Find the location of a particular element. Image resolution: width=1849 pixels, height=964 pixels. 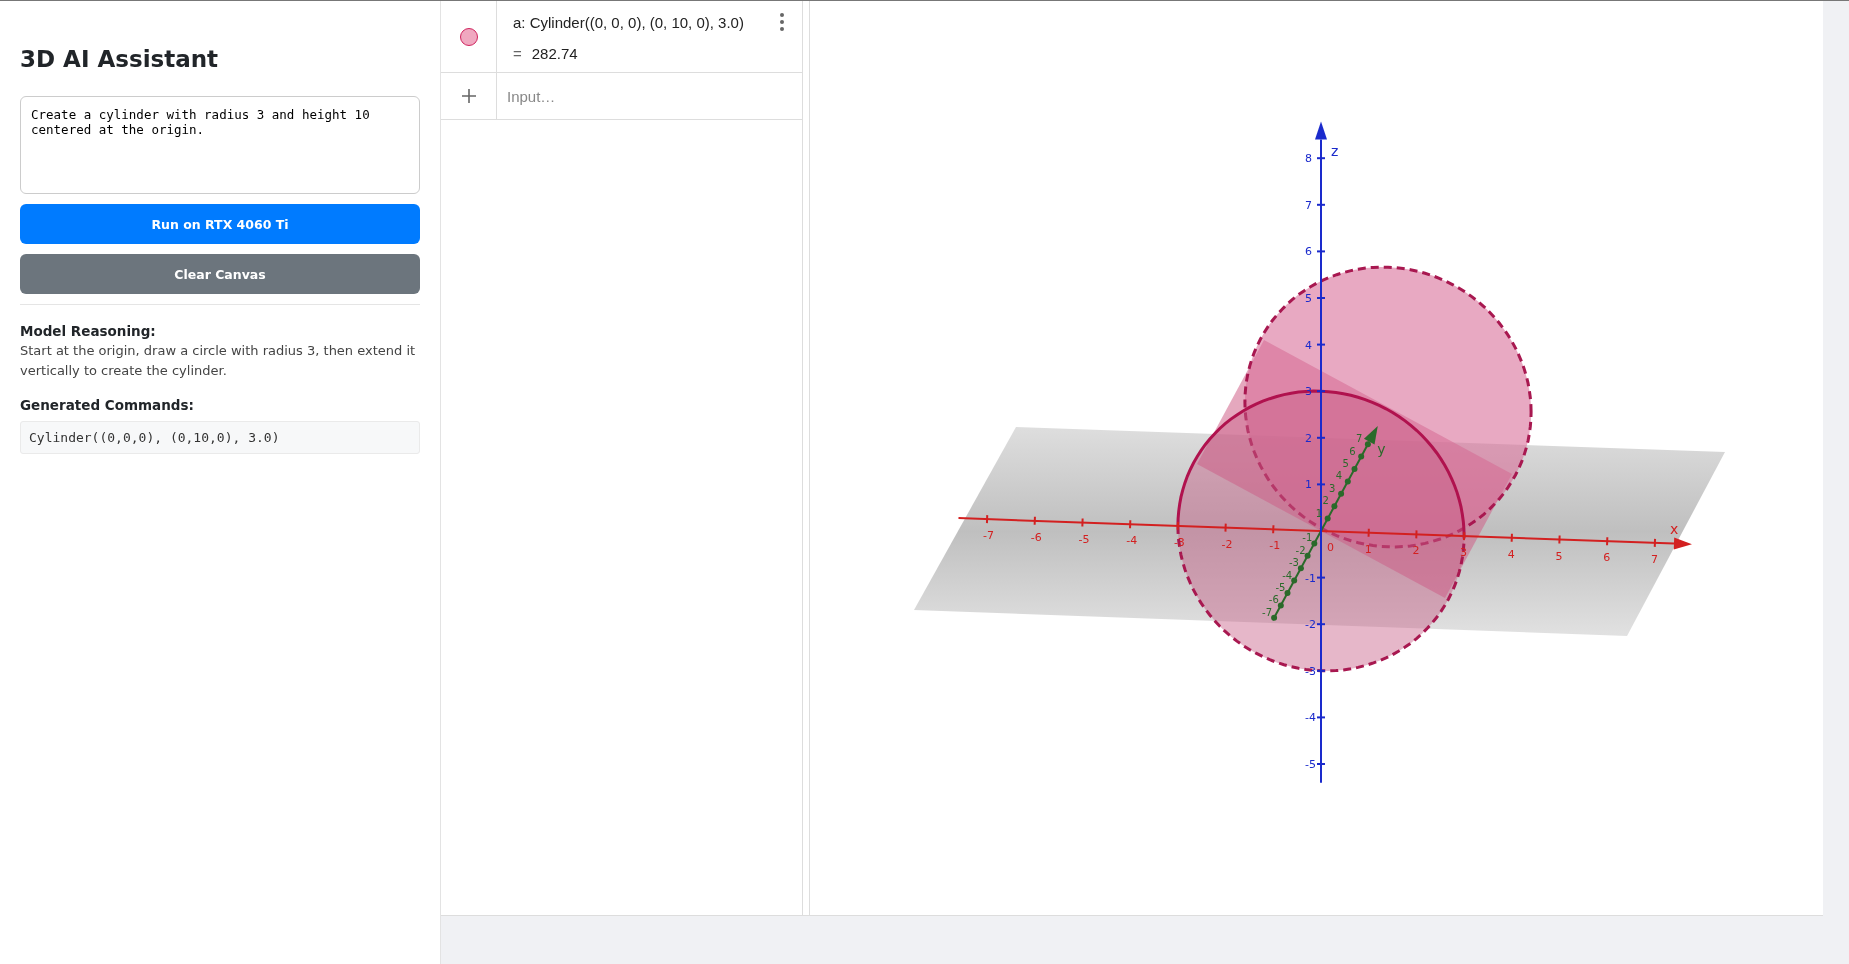

prompt-field: Create a cylinder with radius 3 and height 10 centered at the origin. is located at coordinates (220, 145).